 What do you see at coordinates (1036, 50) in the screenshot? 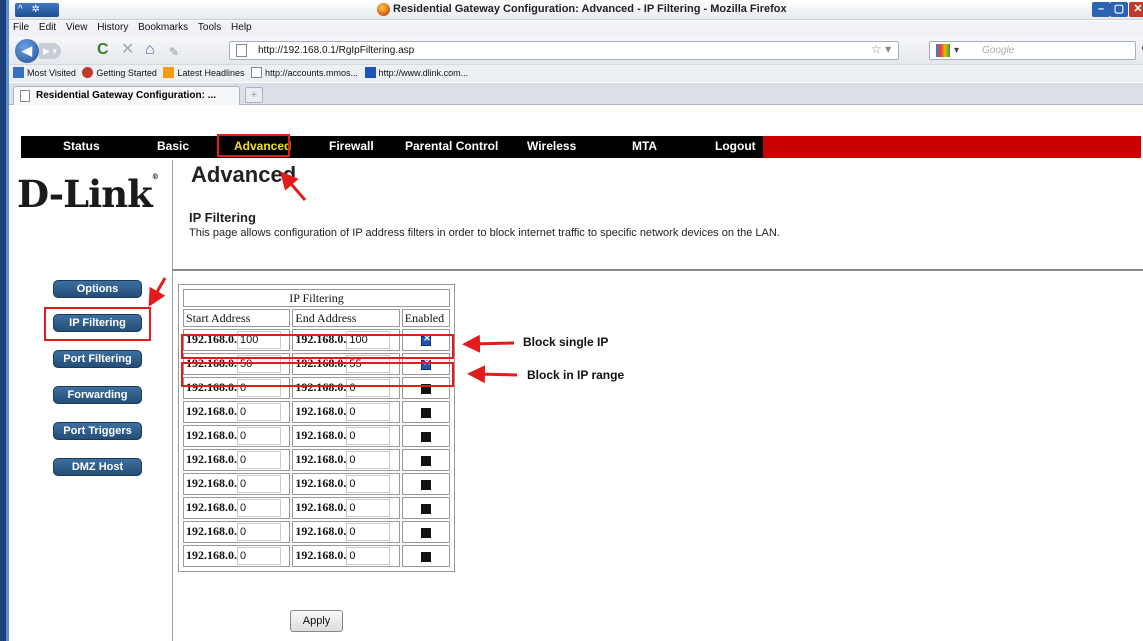
I see `search-input: ▾ Google ⚲` at bounding box center [1036, 50].